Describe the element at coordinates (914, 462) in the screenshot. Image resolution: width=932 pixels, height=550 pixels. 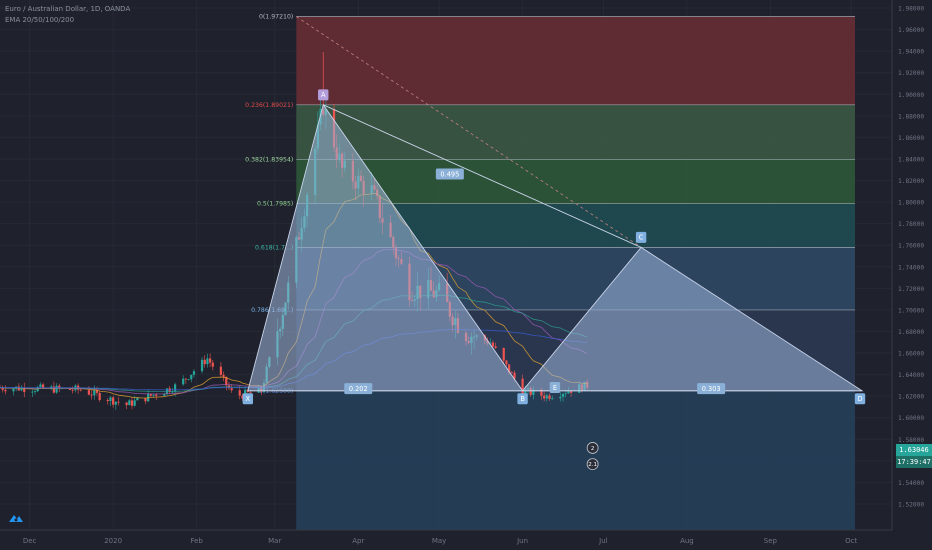
I see `countdown-badge: 17:39:47` at that location.